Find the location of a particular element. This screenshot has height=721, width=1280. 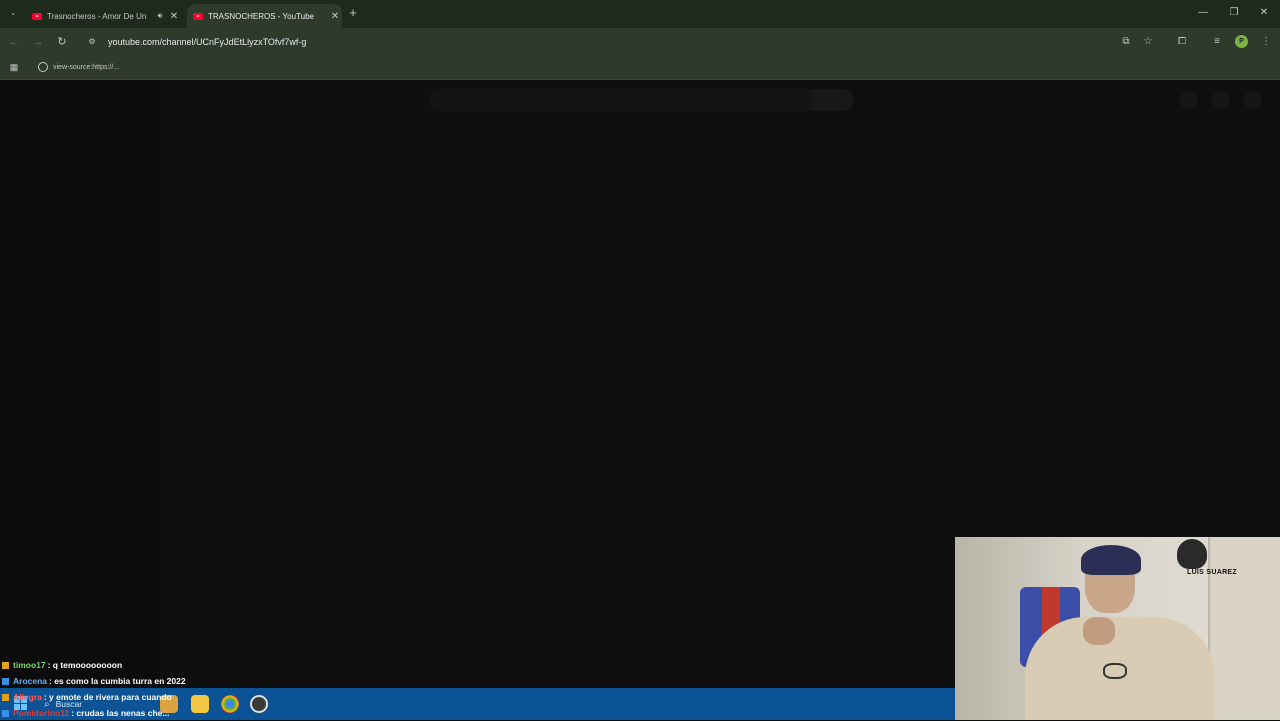

star-icon: ☆ is located at coordinates (1148, 42).